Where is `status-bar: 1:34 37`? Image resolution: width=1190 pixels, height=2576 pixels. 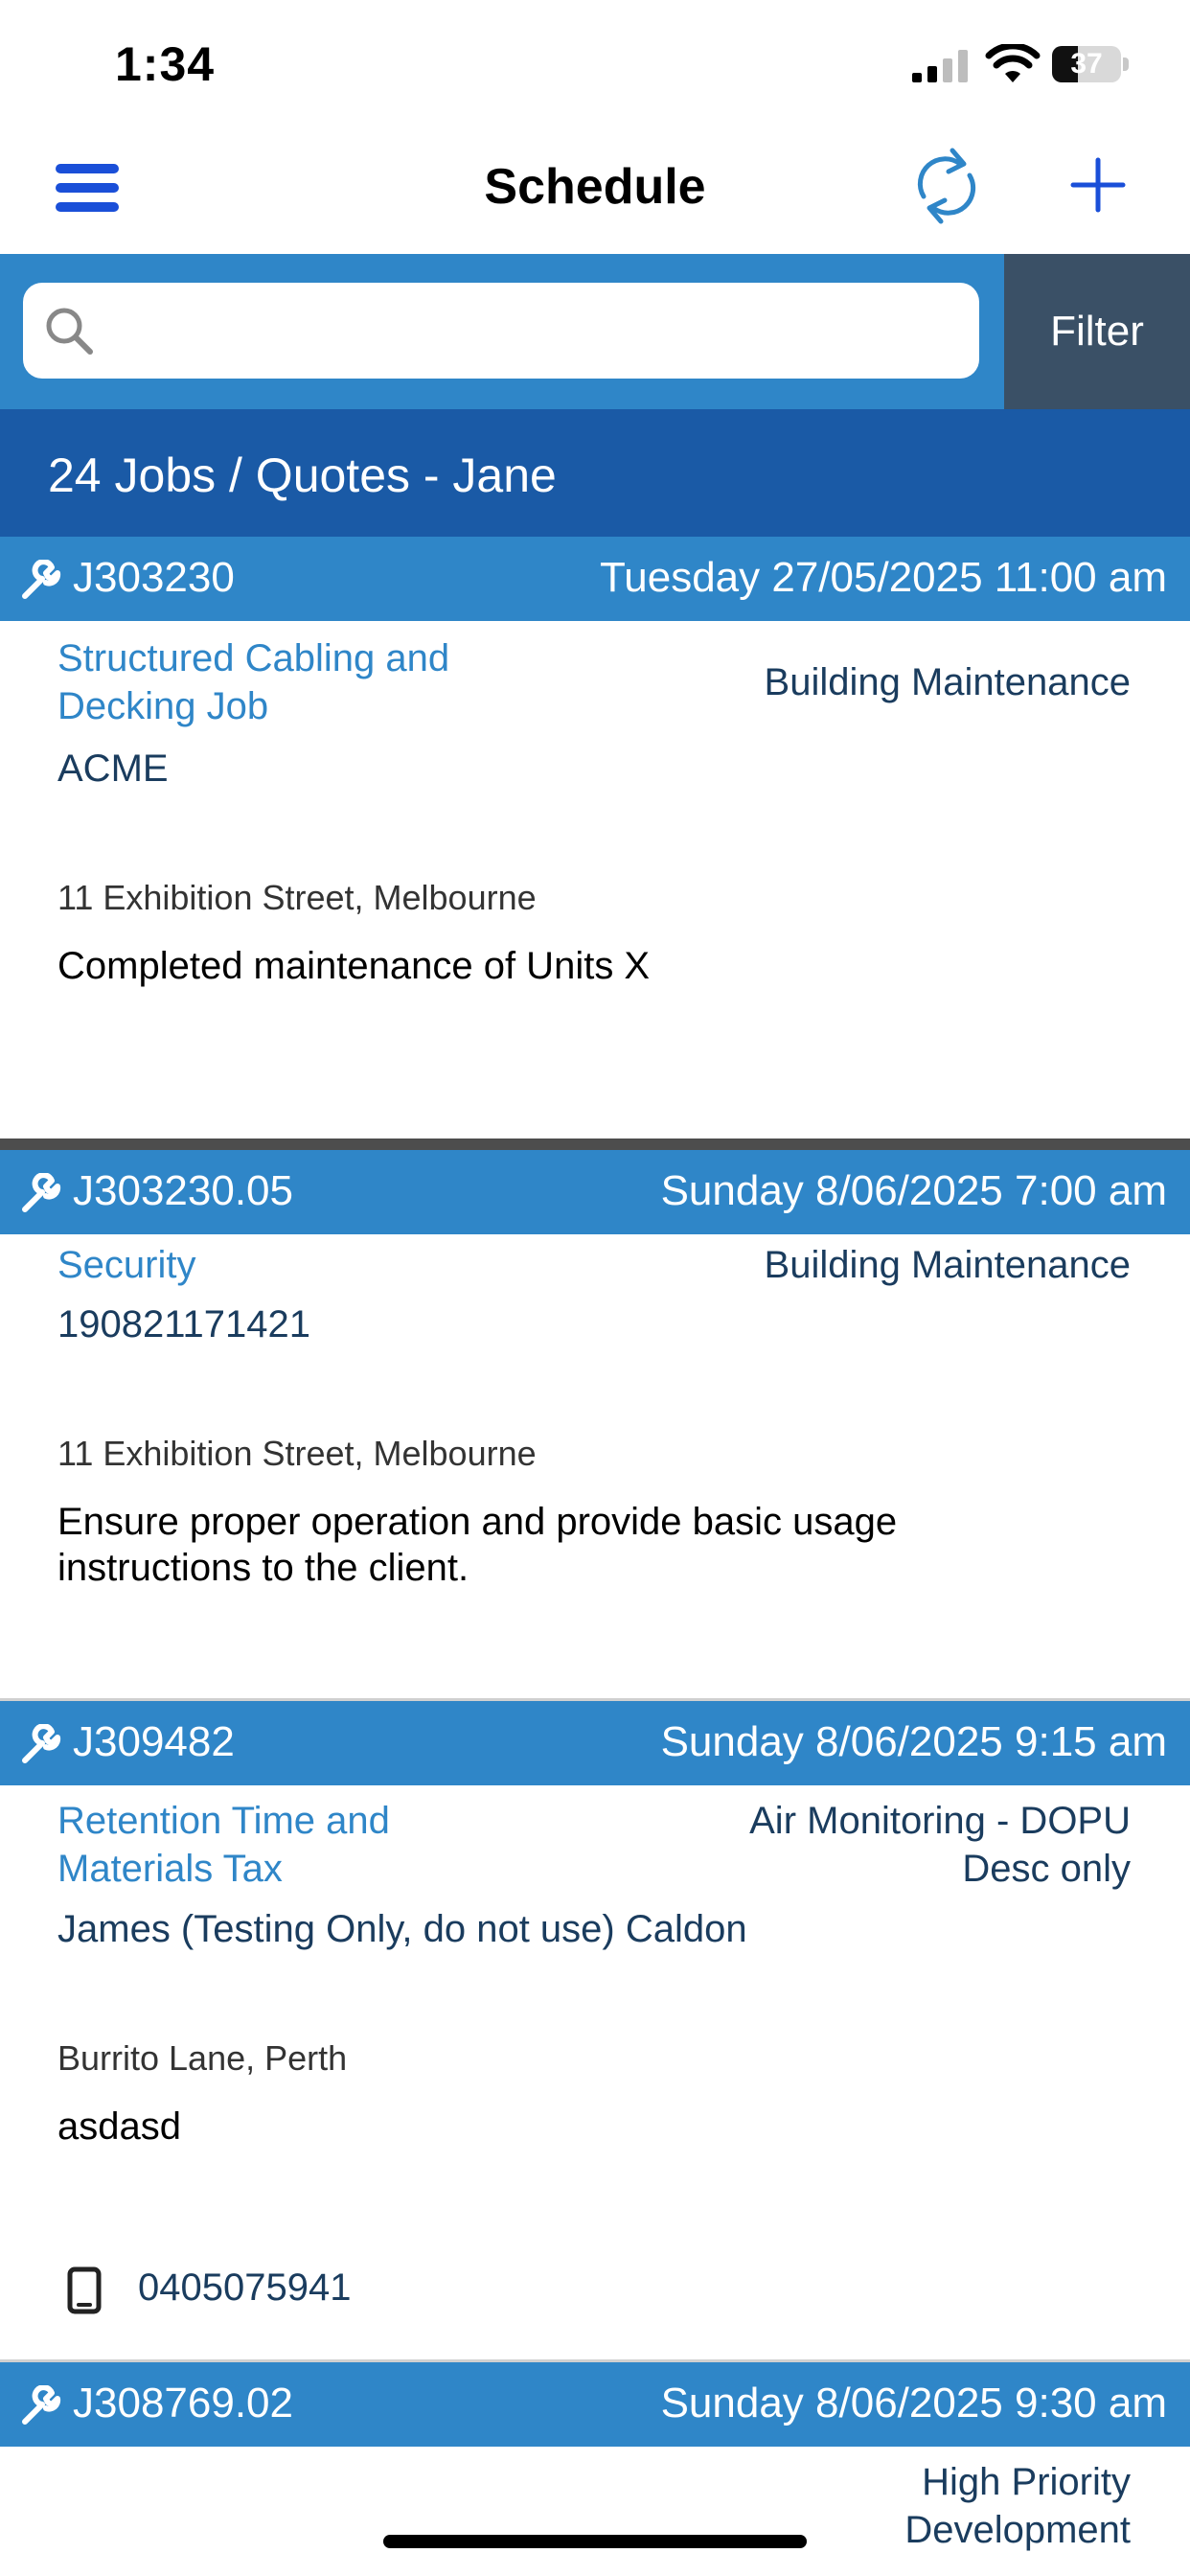
status-bar: 1:34 37 is located at coordinates (595, 64).